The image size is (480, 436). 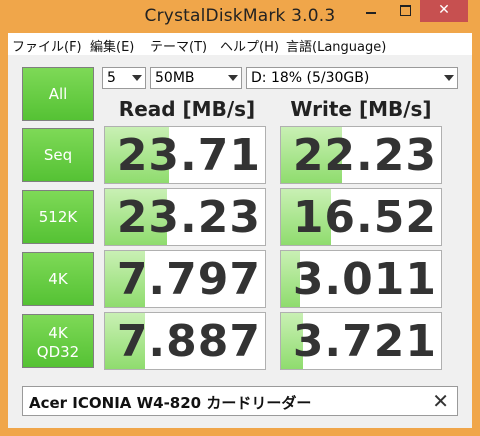 I want to click on all-button-label: All, so click(x=58, y=94).